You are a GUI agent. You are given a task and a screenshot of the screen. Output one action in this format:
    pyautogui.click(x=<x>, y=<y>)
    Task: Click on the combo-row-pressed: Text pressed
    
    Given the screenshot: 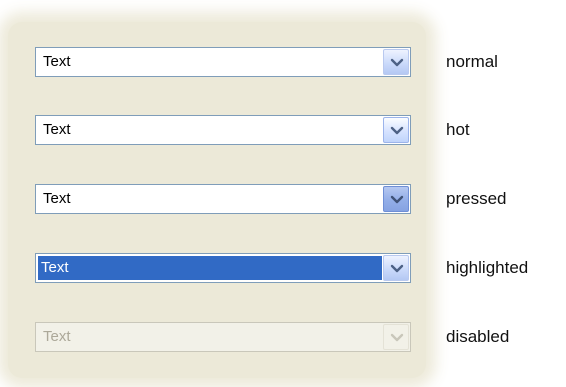 What is the action you would take?
    pyautogui.click(x=283, y=199)
    